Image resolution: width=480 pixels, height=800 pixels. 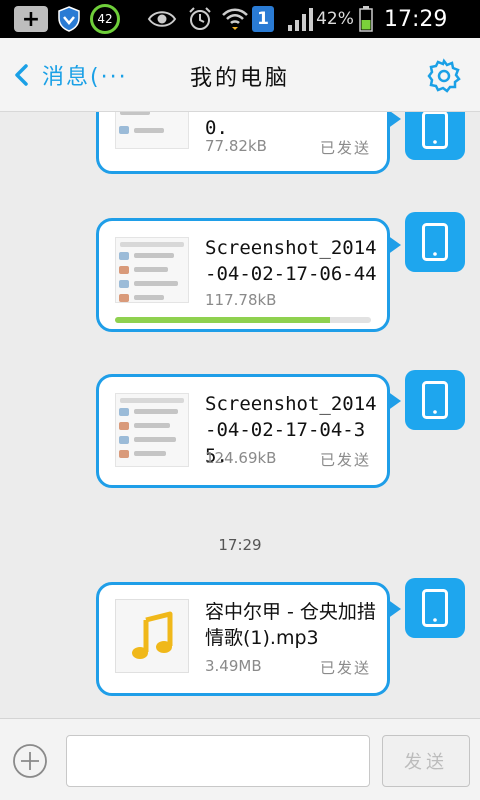 I want to click on alarm-icon, so click(x=200, y=19).